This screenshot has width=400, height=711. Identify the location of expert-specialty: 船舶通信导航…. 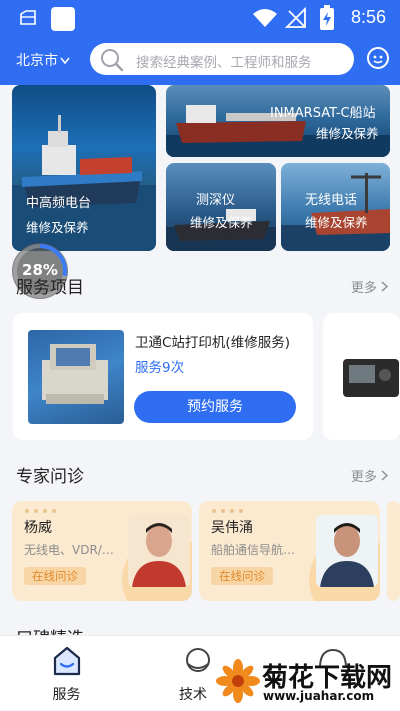
(253, 550).